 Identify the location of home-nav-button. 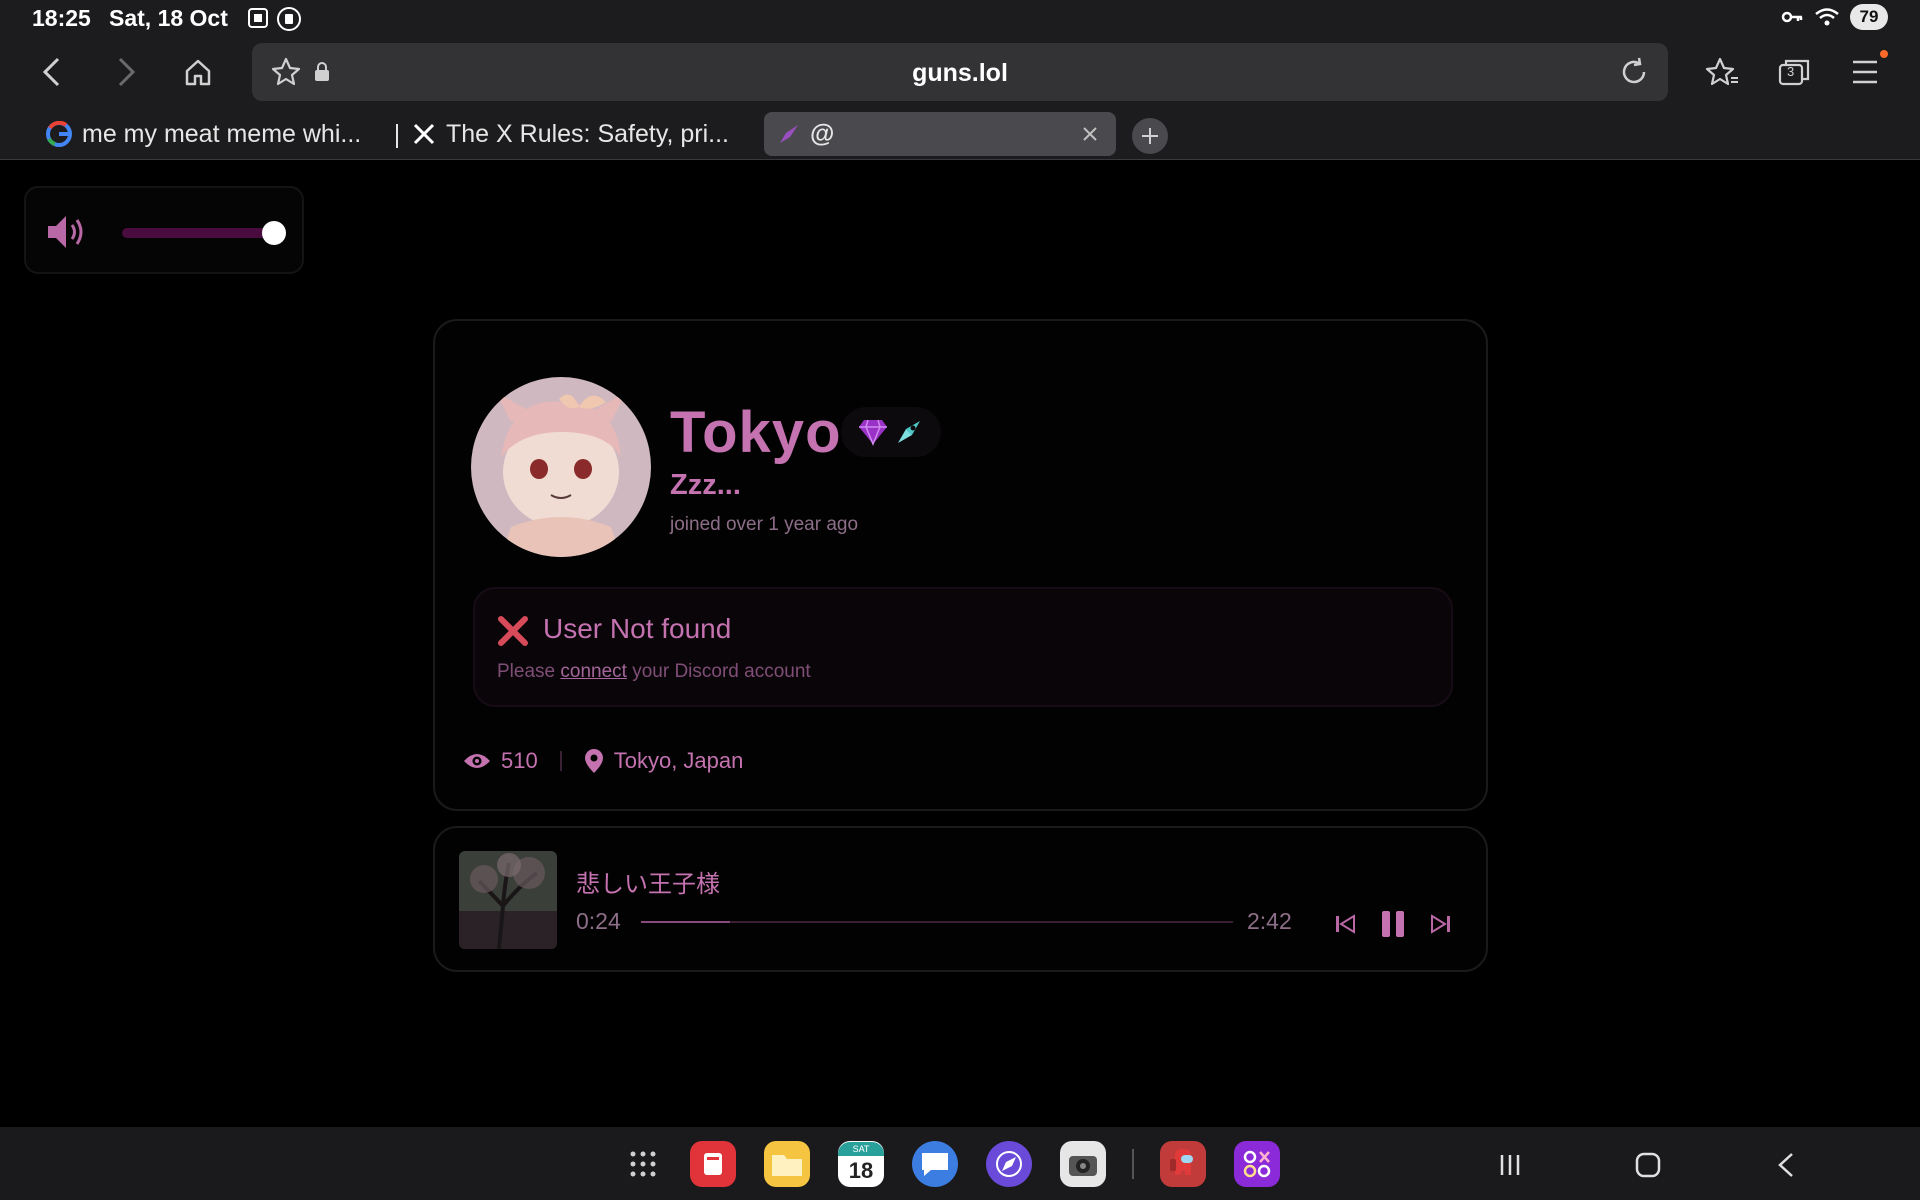
(1648, 1165).